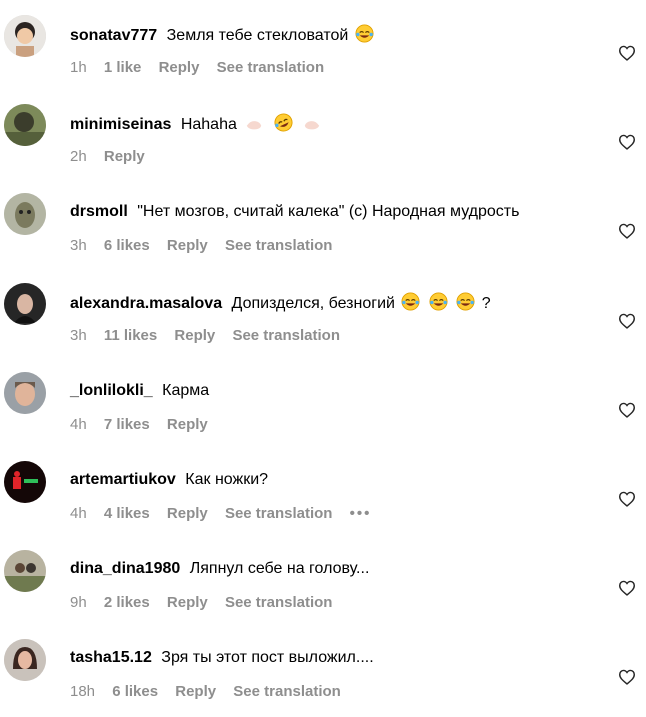 This screenshot has height=717, width=646. Describe the element at coordinates (486, 303) in the screenshot. I see `comment-text-suffix: ?` at that location.